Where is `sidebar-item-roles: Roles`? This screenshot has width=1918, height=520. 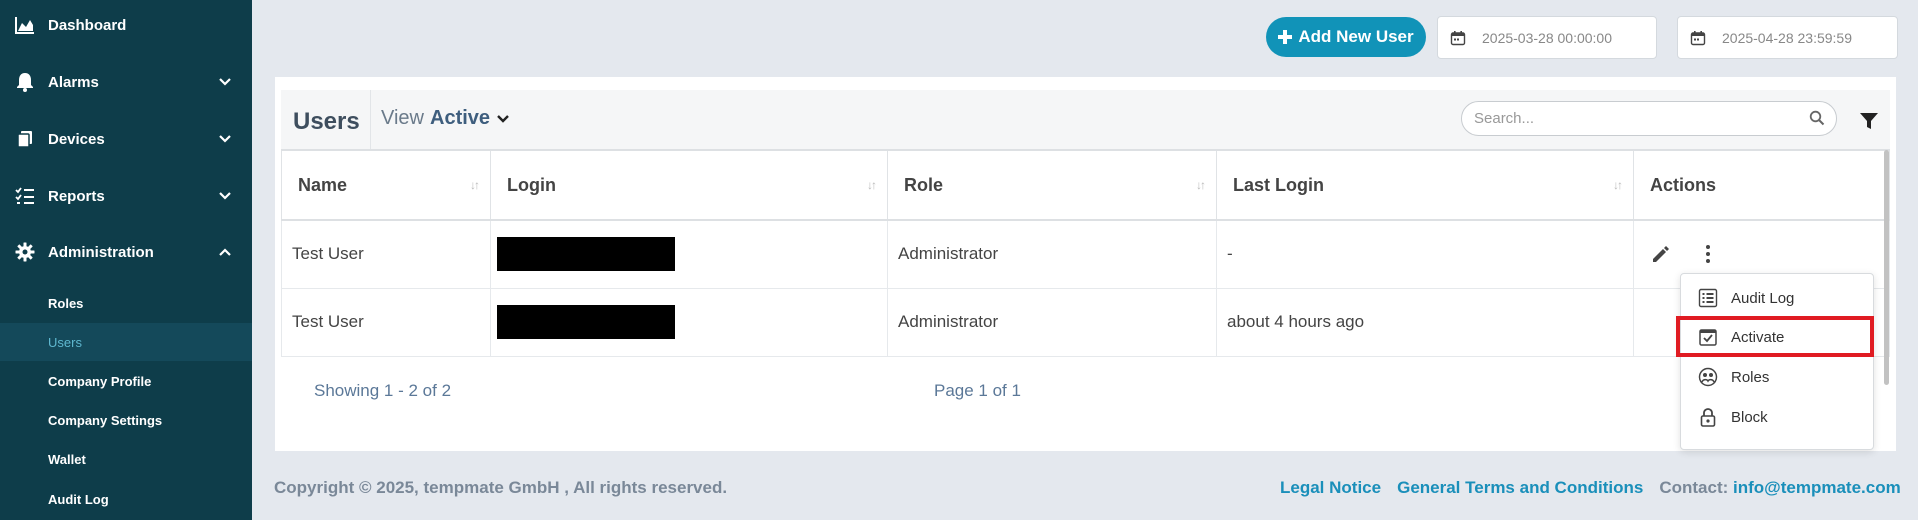
sidebar-item-roles: Roles is located at coordinates (126, 303).